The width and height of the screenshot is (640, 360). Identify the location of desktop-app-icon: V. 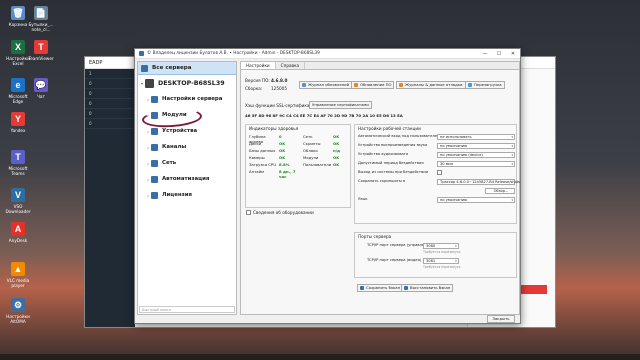
(18, 195).